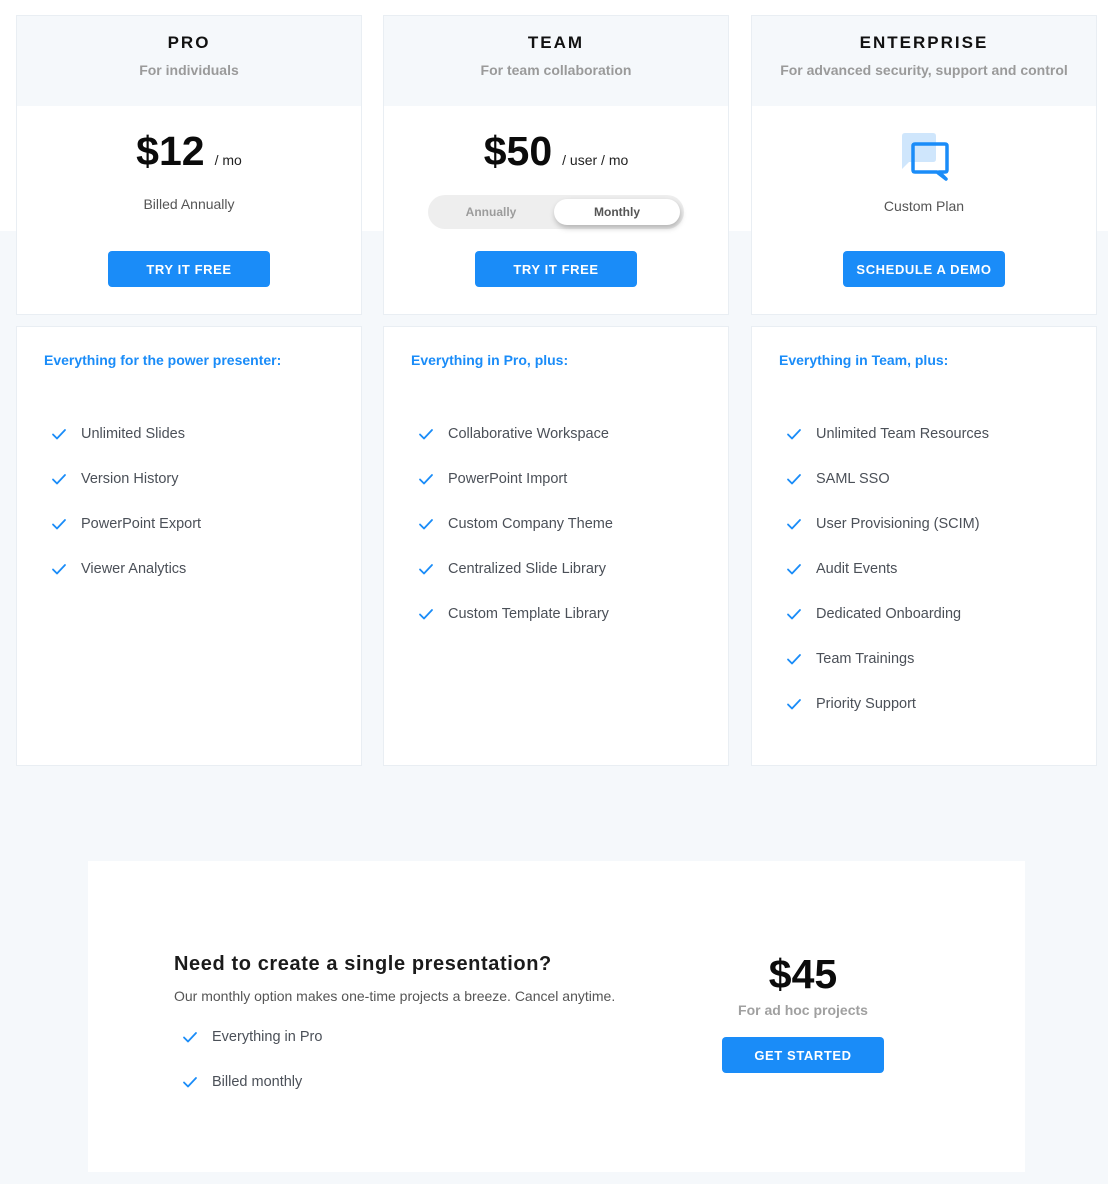 The image size is (1108, 1184). I want to click on price-row: $50 / user / mo, so click(556, 152).